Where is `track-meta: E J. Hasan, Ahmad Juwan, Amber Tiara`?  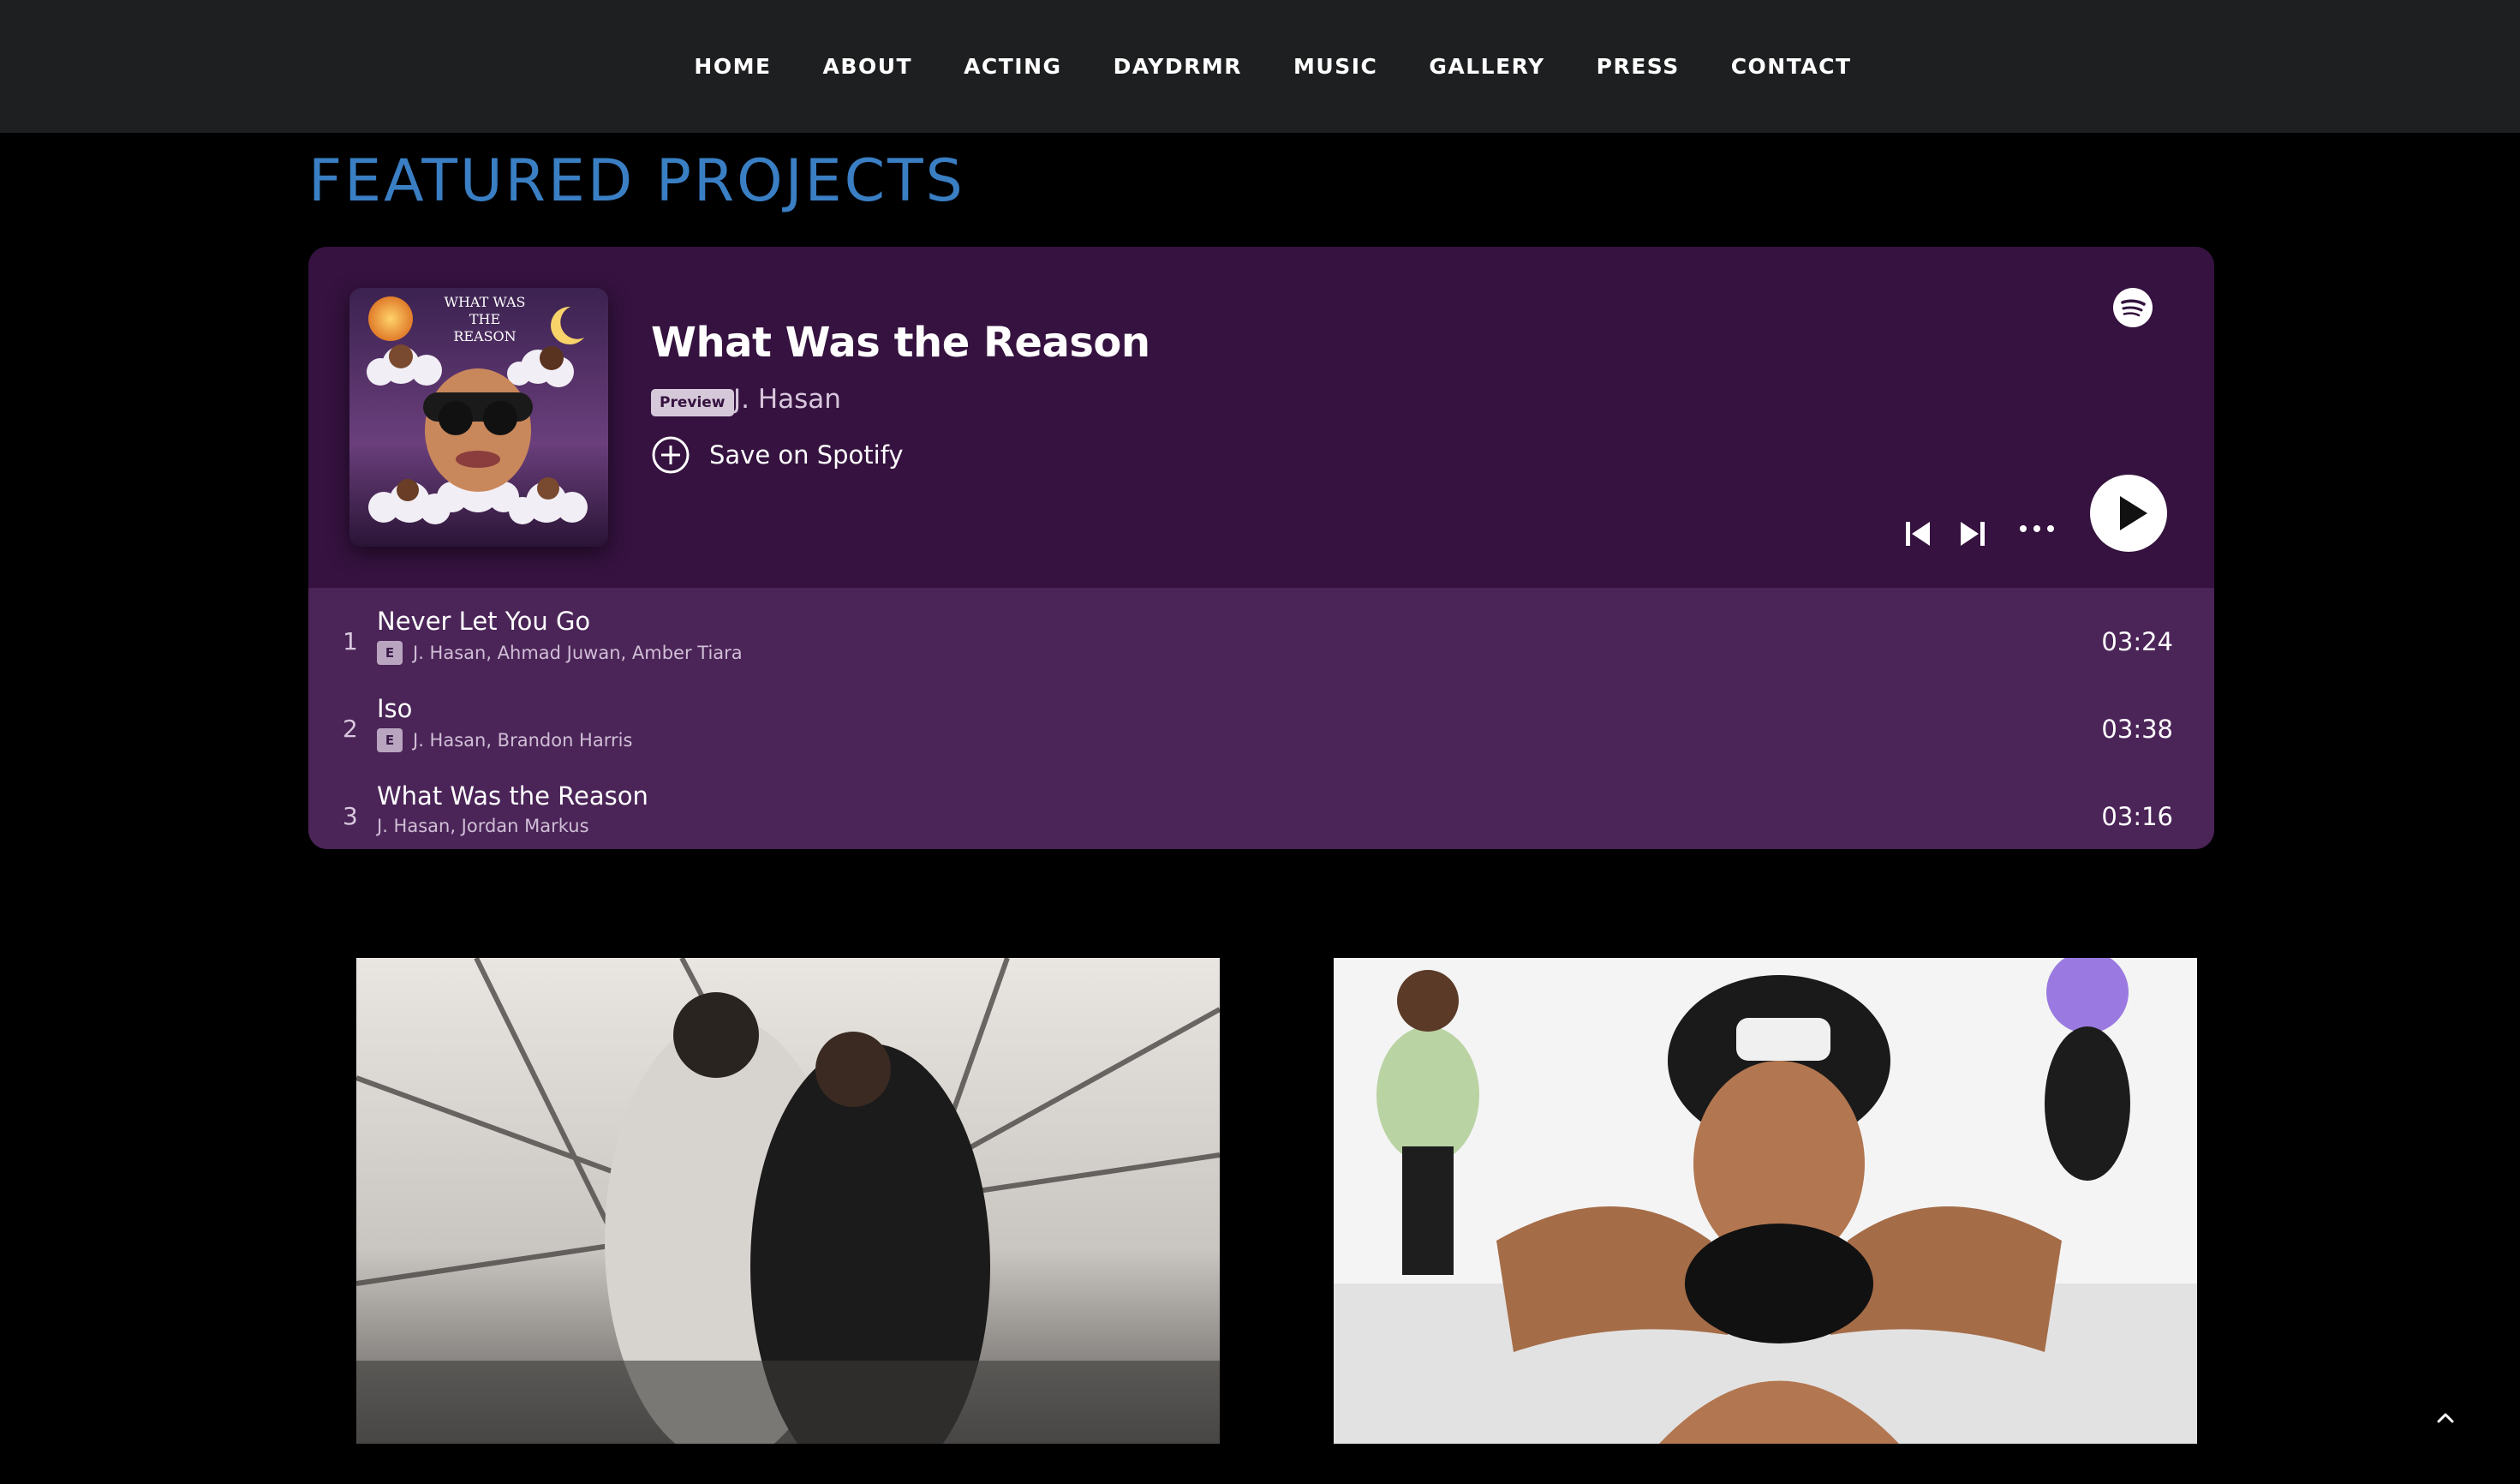
track-meta: E J. Hasan, Ahmad Juwan, Amber Tiara is located at coordinates (560, 653).